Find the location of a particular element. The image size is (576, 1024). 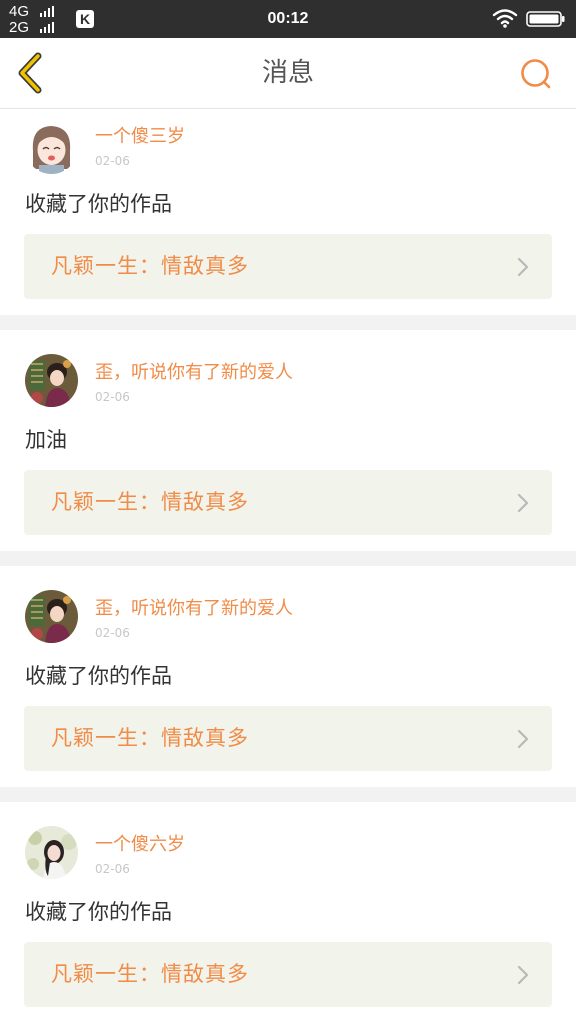

girl-portrait-avatar is located at coordinates (51, 852).